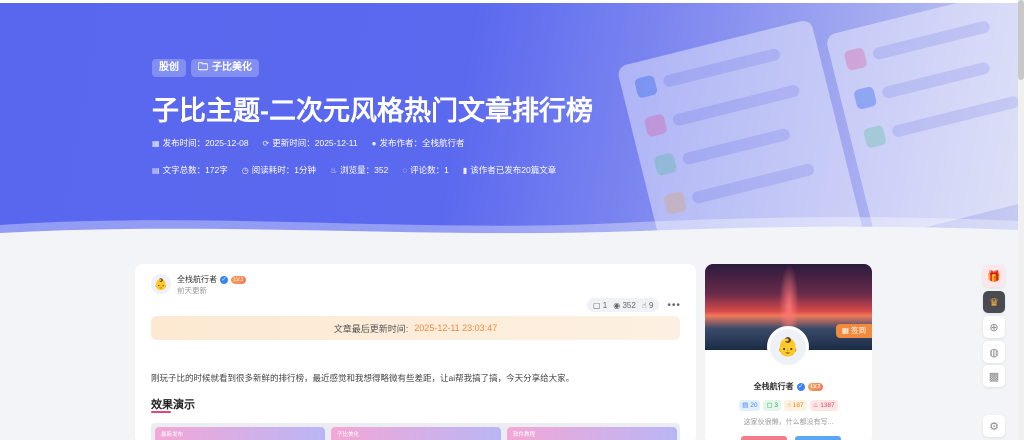  Describe the element at coordinates (240, 433) in the screenshot. I see `demo-card: 最新发布` at that location.